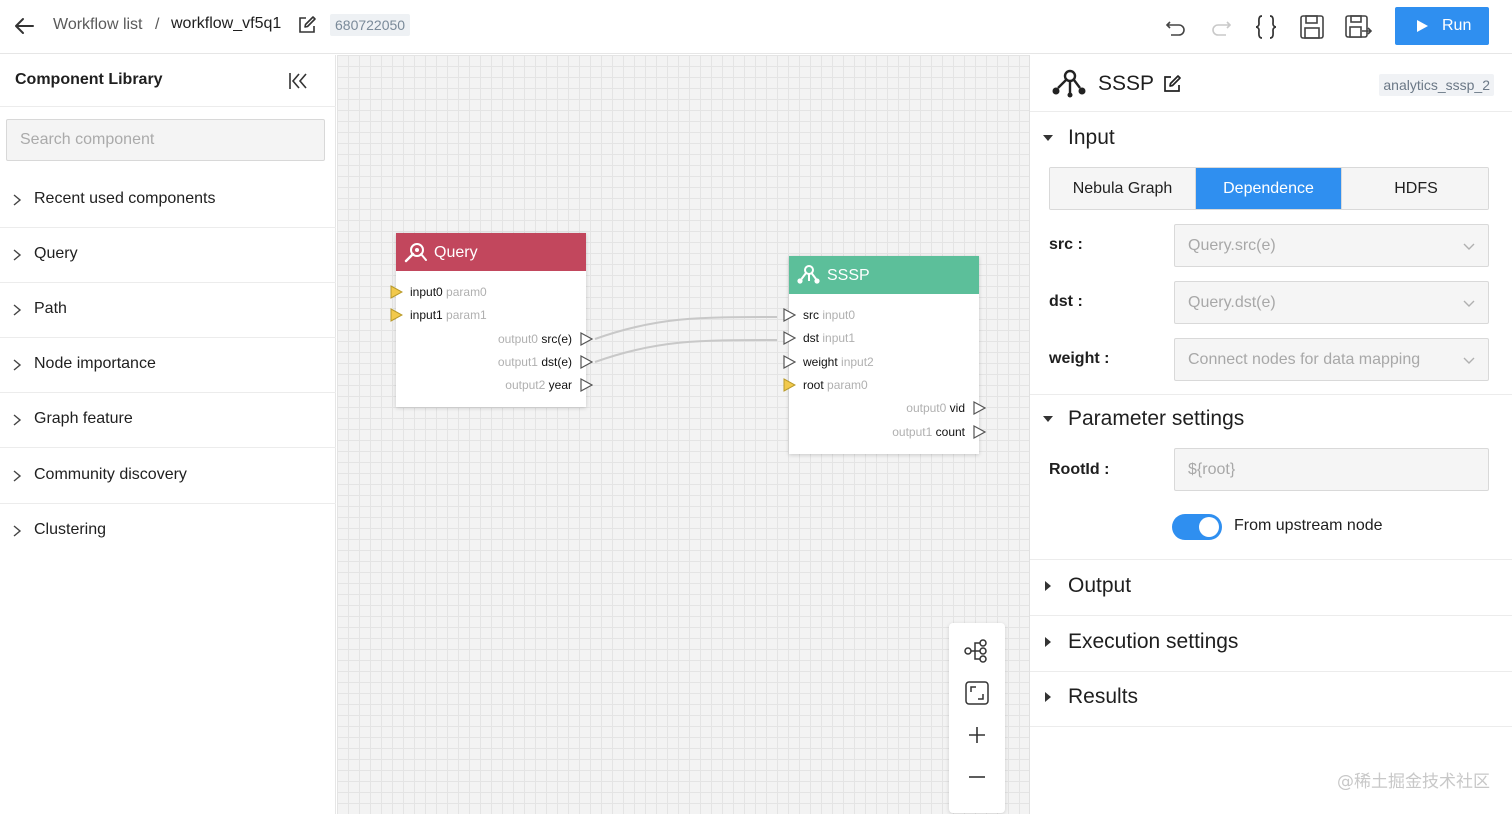 The width and height of the screenshot is (1512, 814). I want to click on caret-down-icon, so click(1048, 138).